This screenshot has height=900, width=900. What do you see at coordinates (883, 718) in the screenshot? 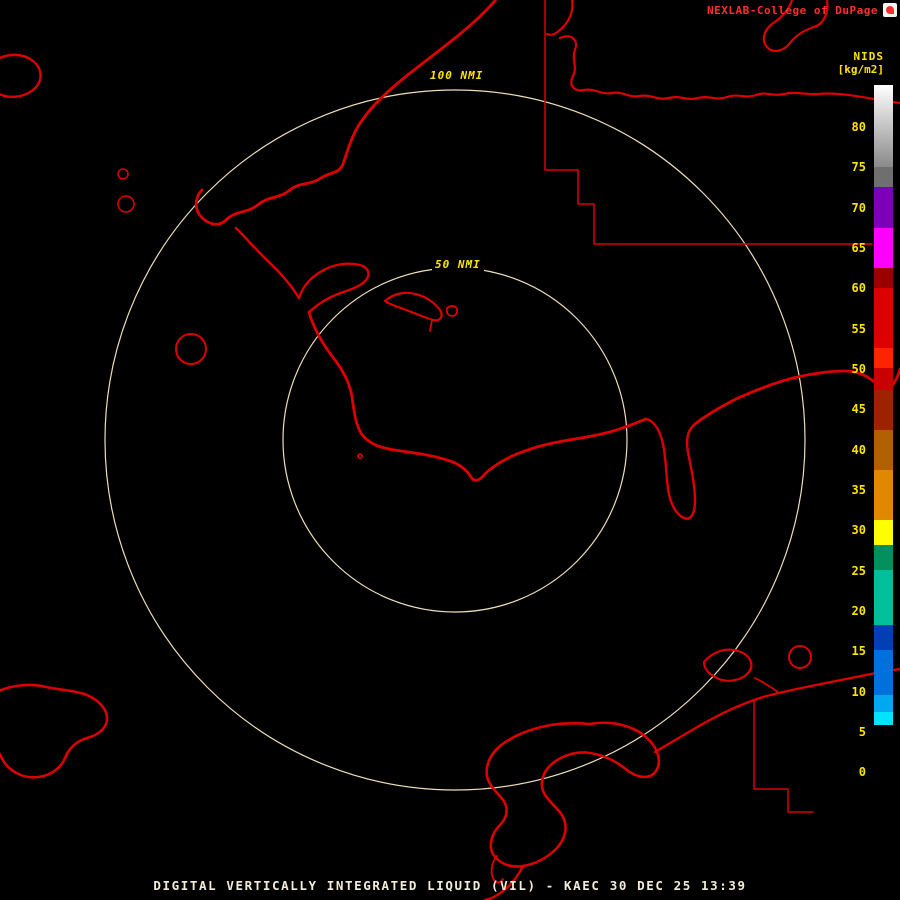
I see `colorbar-segment-cyan` at bounding box center [883, 718].